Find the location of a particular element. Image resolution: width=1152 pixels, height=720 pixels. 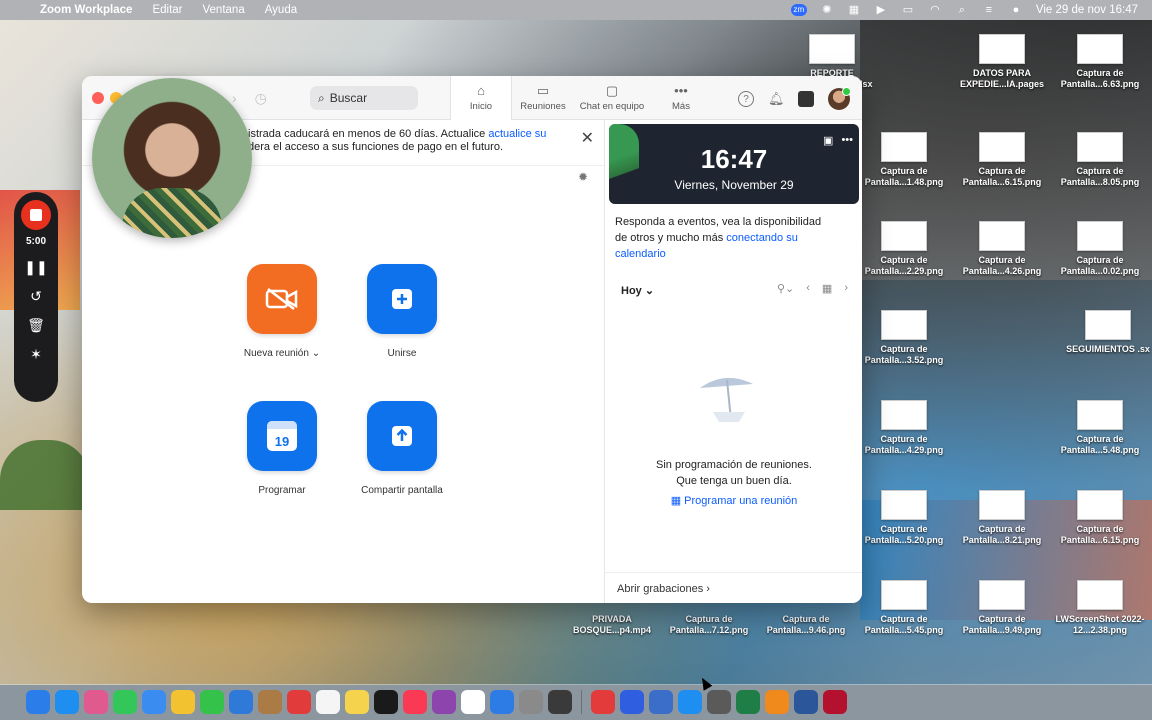

tab-chat: ▢ Chat en equipo is located at coordinates (612, 98).